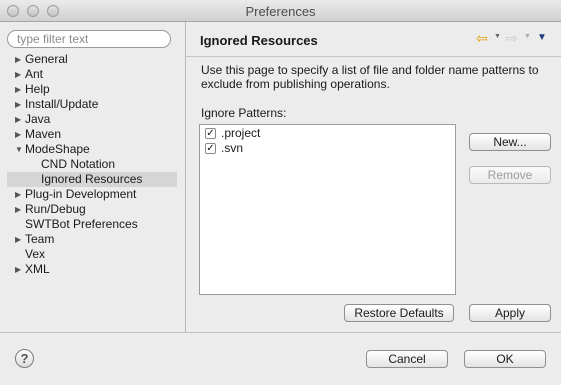 The width and height of the screenshot is (561, 385). I want to click on tree-item-ignored-resources: Ignored Resources, so click(92, 179).